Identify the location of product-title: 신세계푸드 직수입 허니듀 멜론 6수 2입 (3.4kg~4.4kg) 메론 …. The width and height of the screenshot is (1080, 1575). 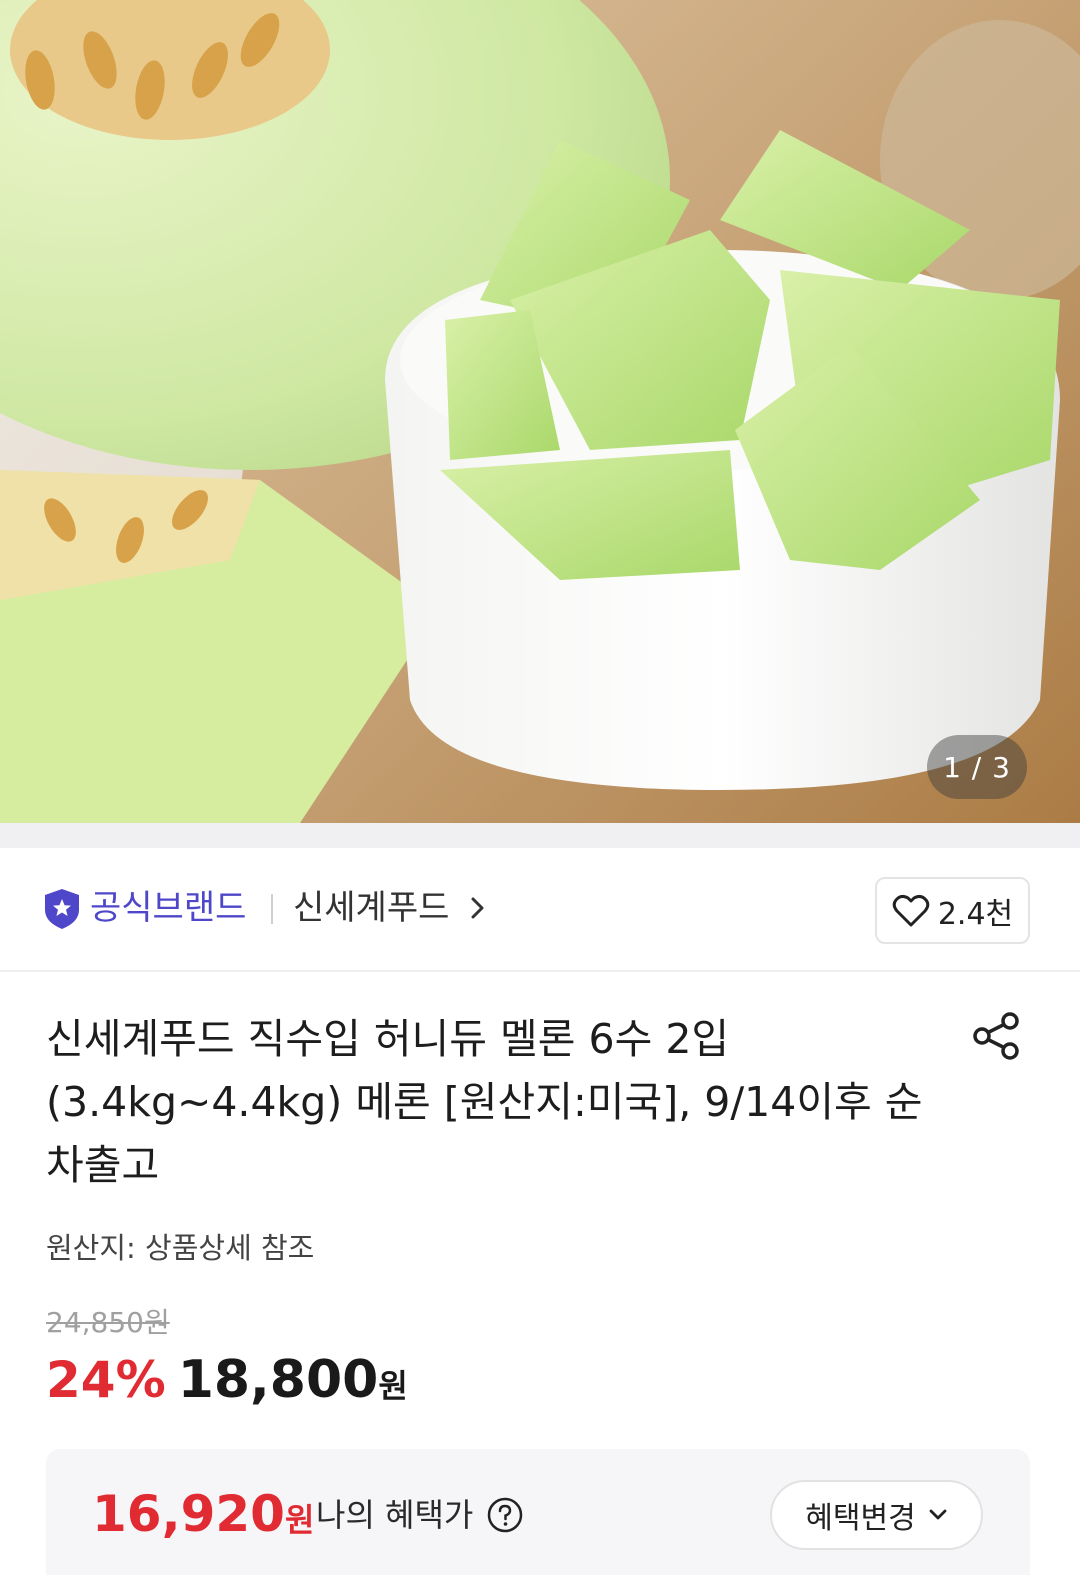
(484, 1102).